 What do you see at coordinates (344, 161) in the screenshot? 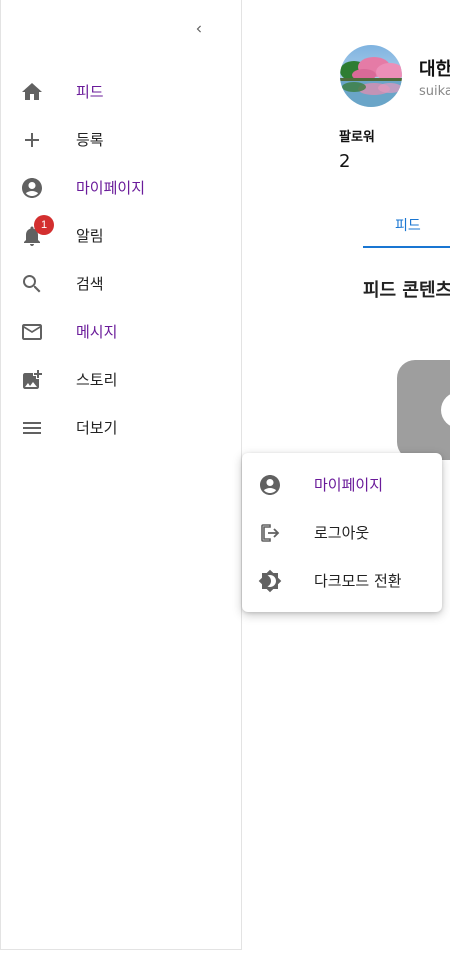
I see `follower-count: 2` at bounding box center [344, 161].